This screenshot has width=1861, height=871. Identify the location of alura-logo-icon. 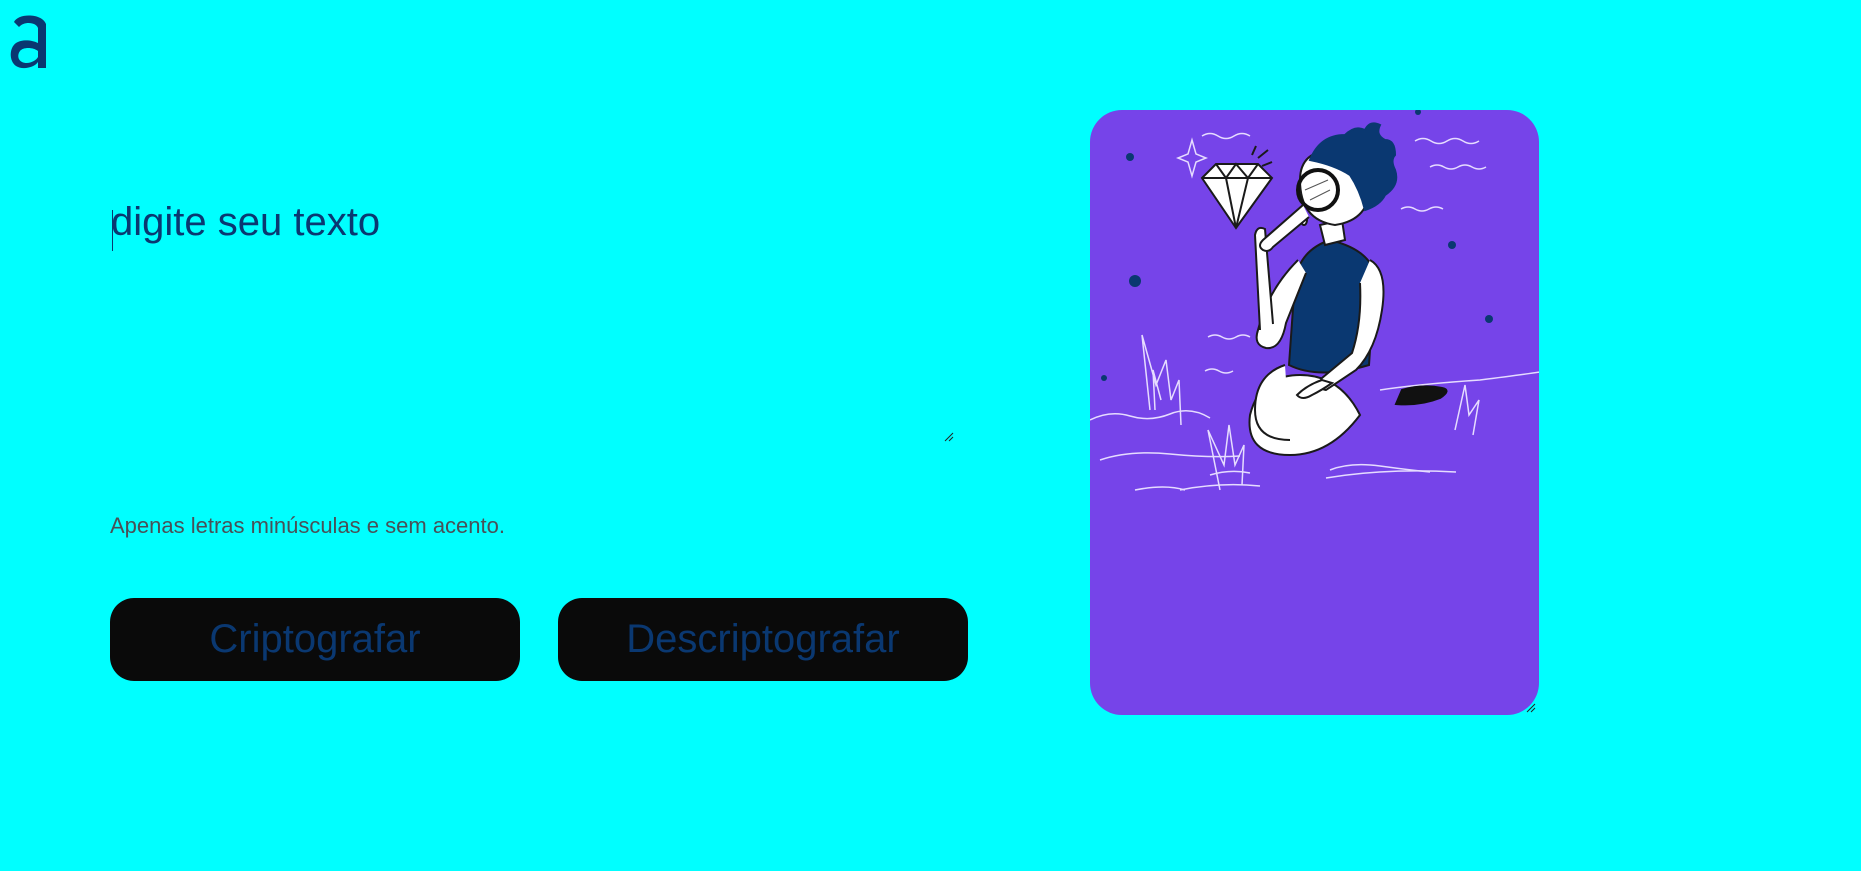
(30, 40).